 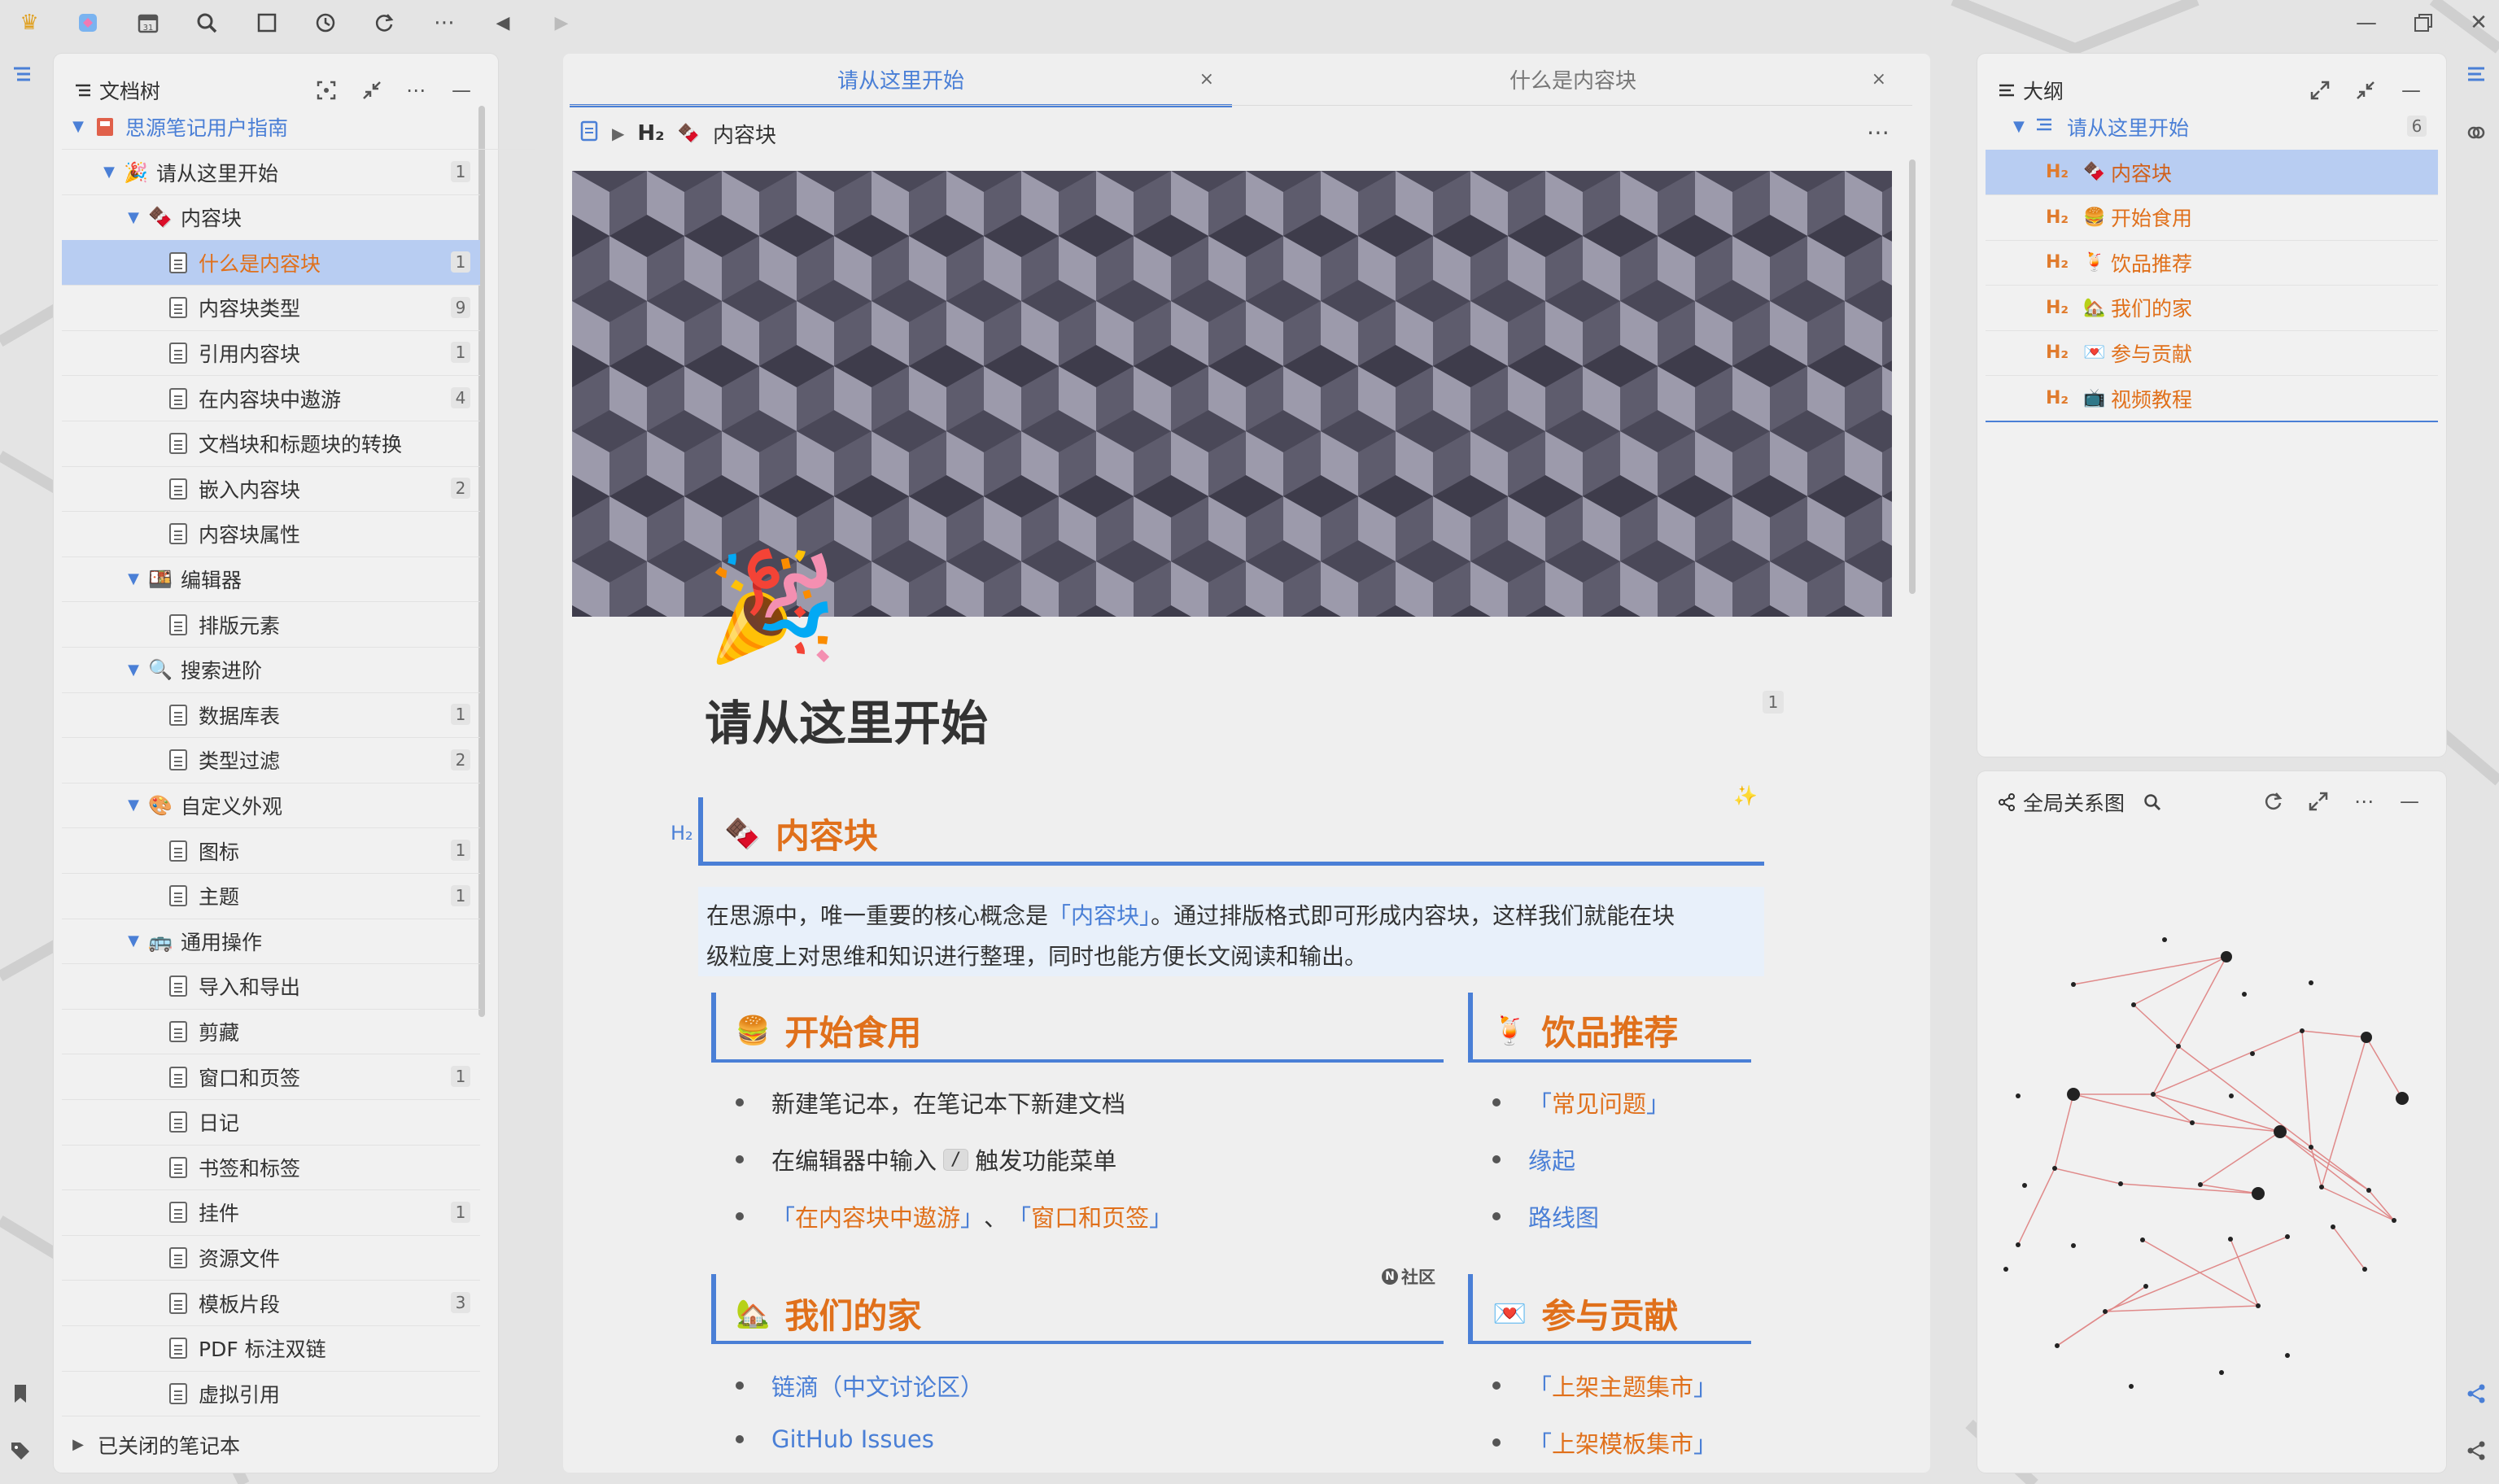 I want to click on history-icon, so click(x=325, y=23).